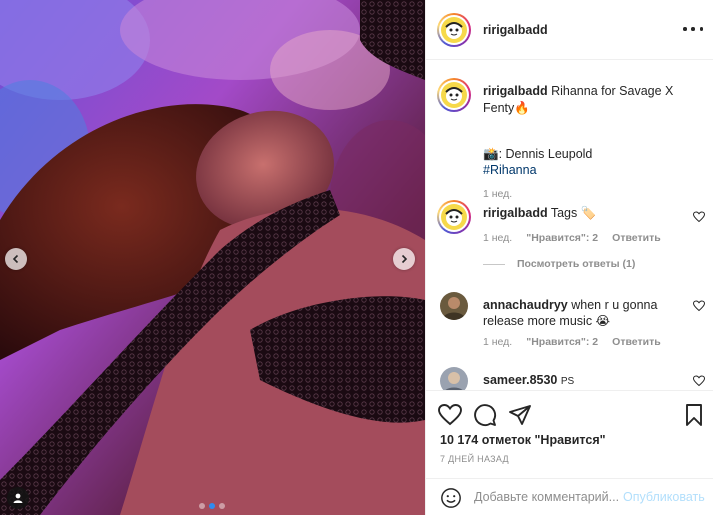  I want to click on carousel-next-button, so click(404, 259).